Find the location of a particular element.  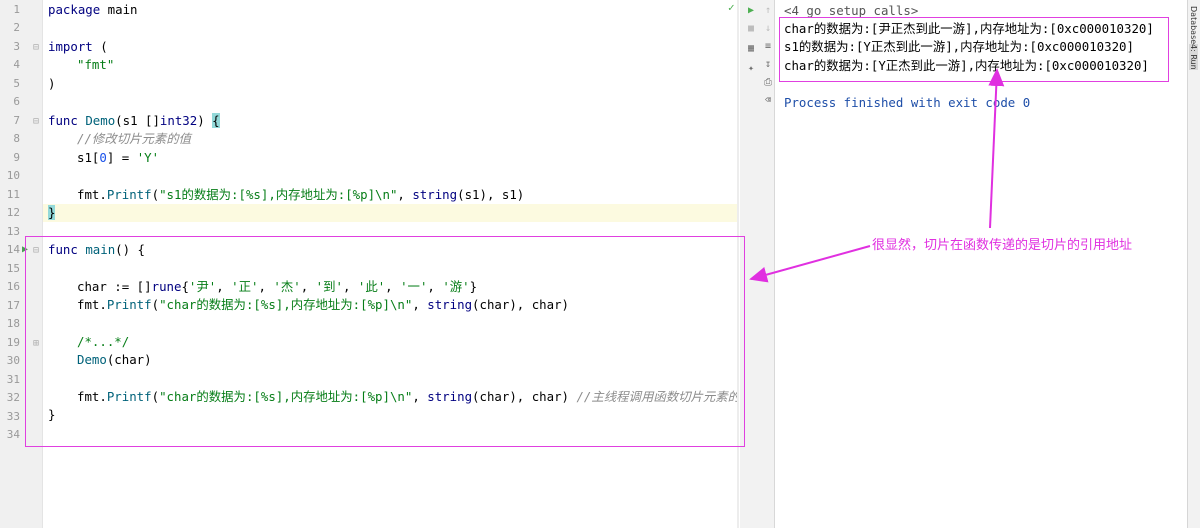

down-arrow-icon: ↓ is located at coordinates (768, 29).